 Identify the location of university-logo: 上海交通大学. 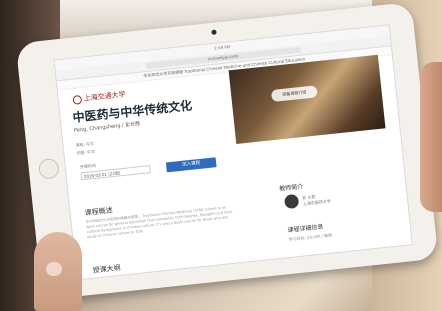
(99, 97).